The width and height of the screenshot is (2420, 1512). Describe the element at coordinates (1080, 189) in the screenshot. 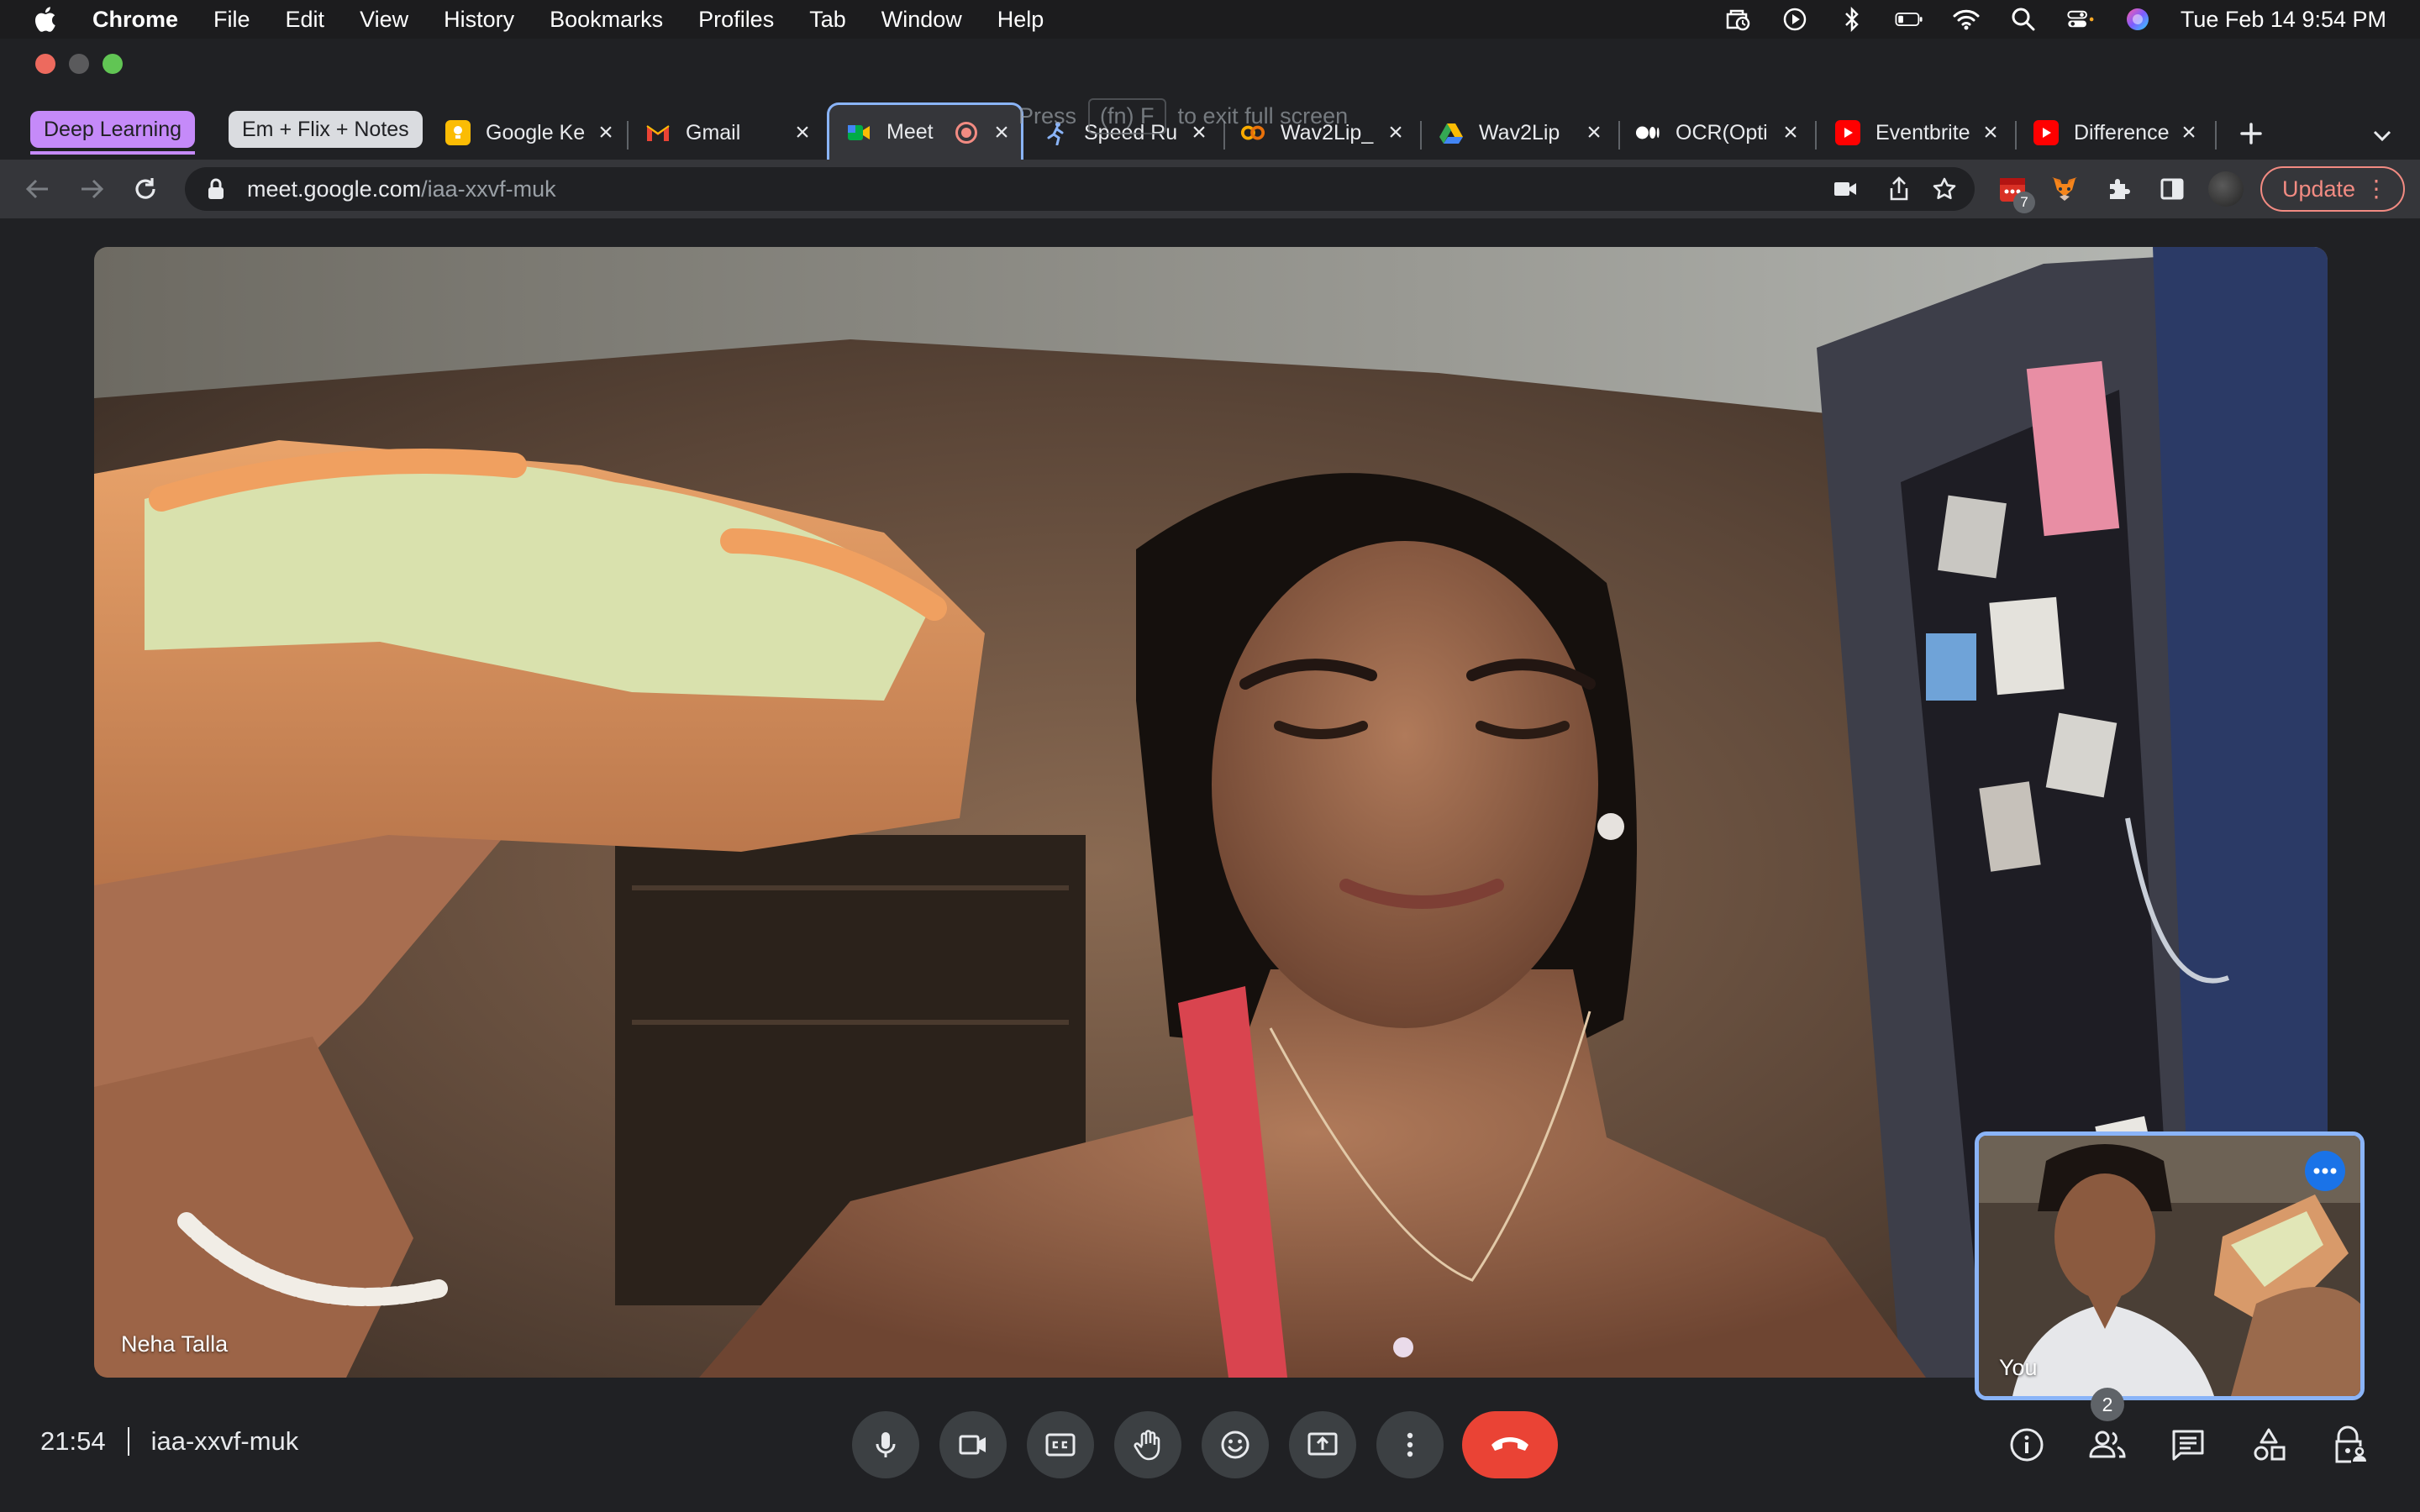

I see `address-bar: meet.google.com/iaa-xxvf-muk` at that location.